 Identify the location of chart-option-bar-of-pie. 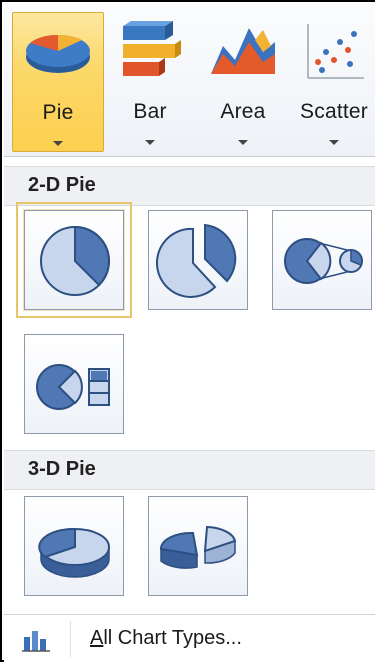
(74, 384).